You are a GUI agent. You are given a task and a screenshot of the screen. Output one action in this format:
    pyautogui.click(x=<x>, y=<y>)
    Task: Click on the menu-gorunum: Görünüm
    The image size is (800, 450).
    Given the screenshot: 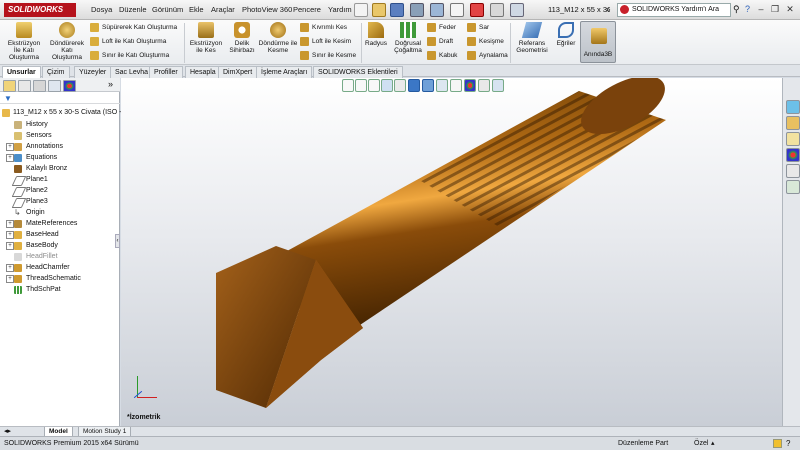 What is the action you would take?
    pyautogui.click(x=167, y=10)
    